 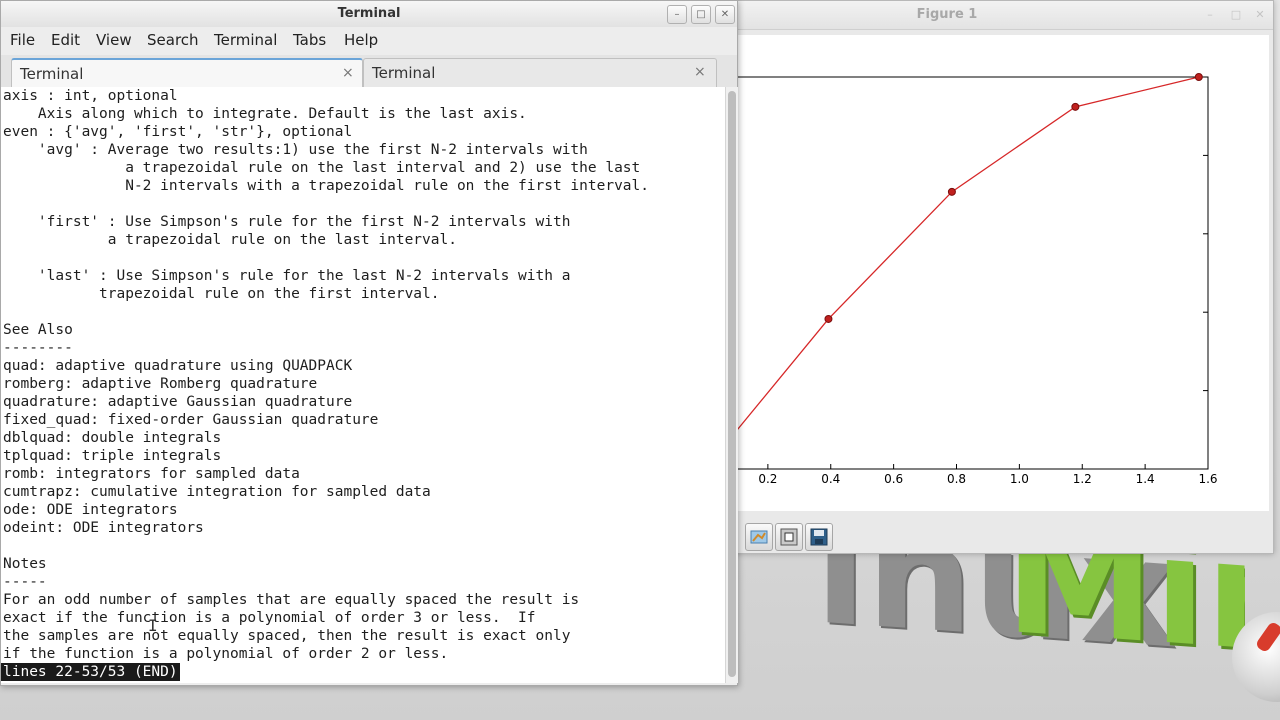 I want to click on terminal-line: axis : int, optional, so click(x=90, y=96).